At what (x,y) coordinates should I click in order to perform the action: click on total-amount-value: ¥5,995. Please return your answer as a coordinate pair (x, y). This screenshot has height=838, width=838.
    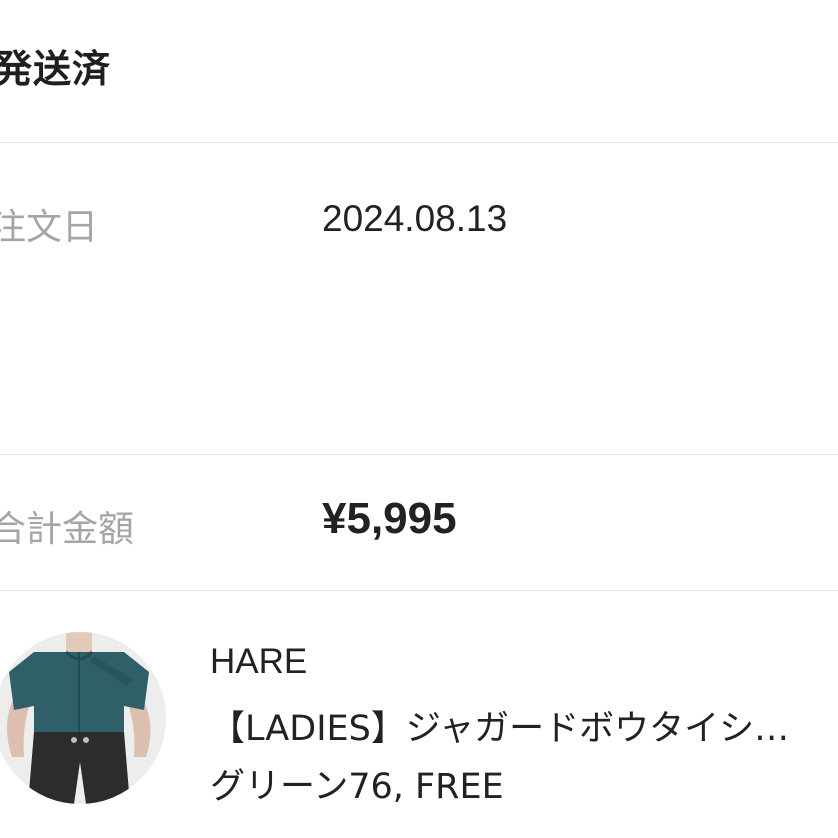
    Looking at the image, I should click on (389, 518).